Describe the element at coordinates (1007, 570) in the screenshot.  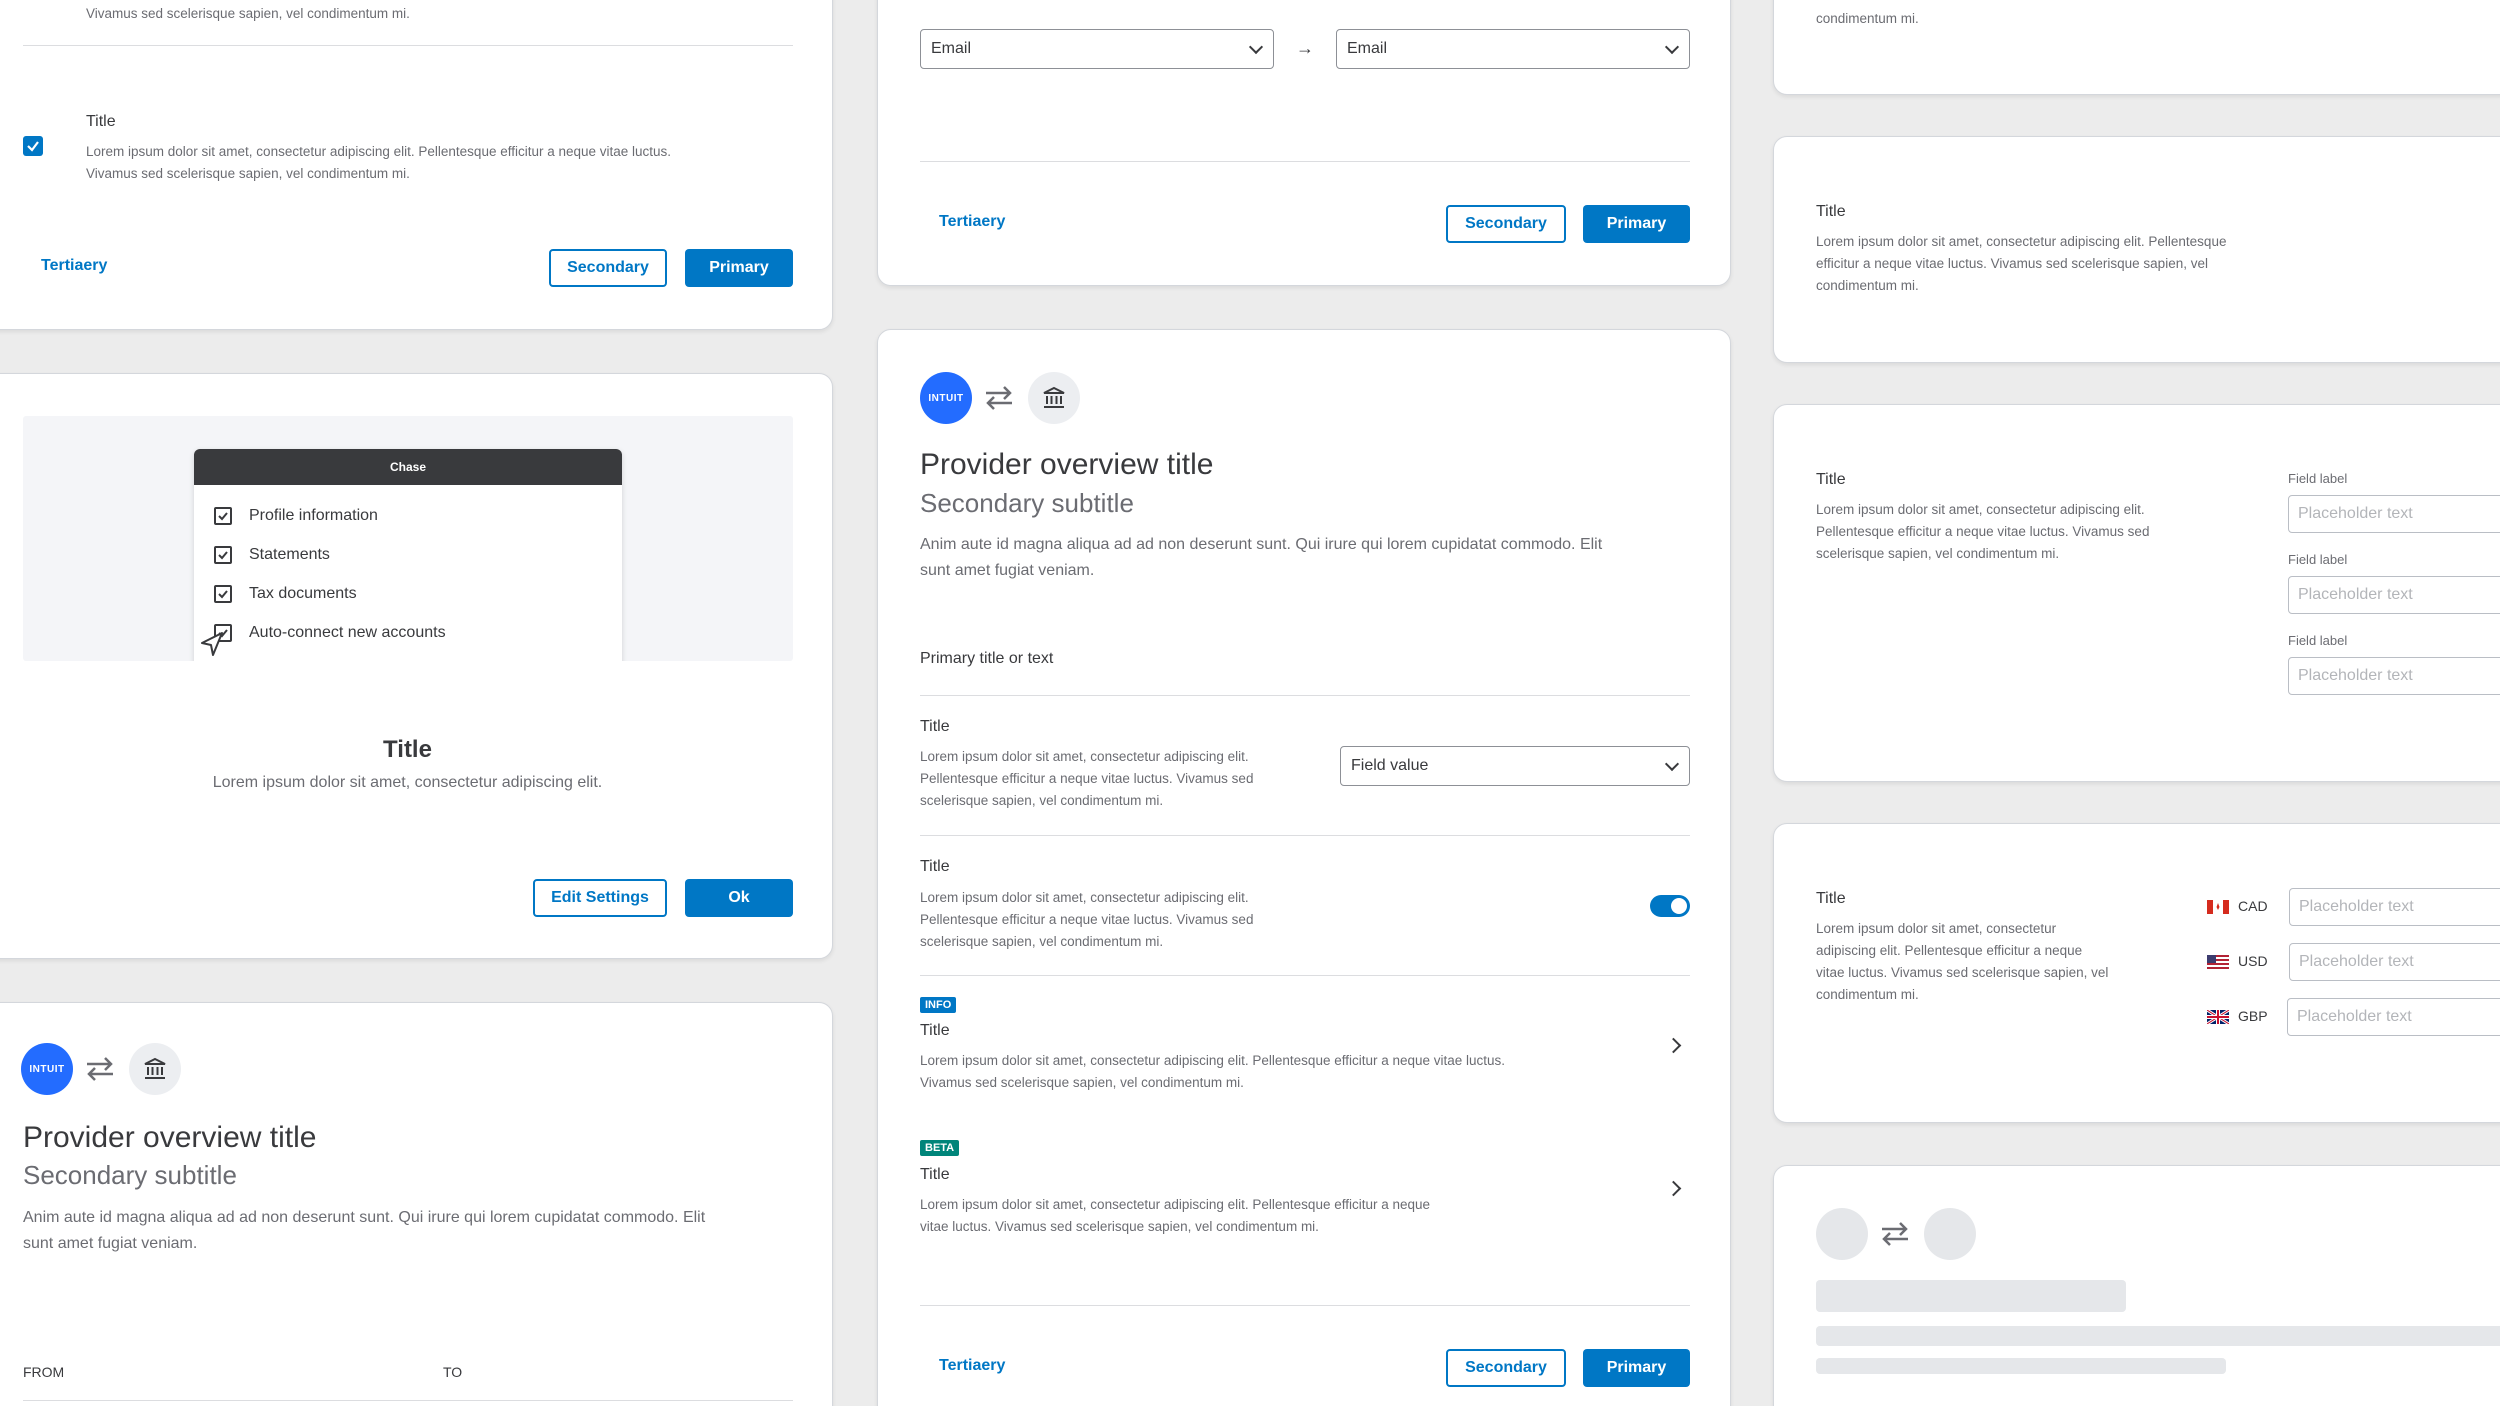
I see `provider-body: sunt amet fugiat veniam.` at that location.